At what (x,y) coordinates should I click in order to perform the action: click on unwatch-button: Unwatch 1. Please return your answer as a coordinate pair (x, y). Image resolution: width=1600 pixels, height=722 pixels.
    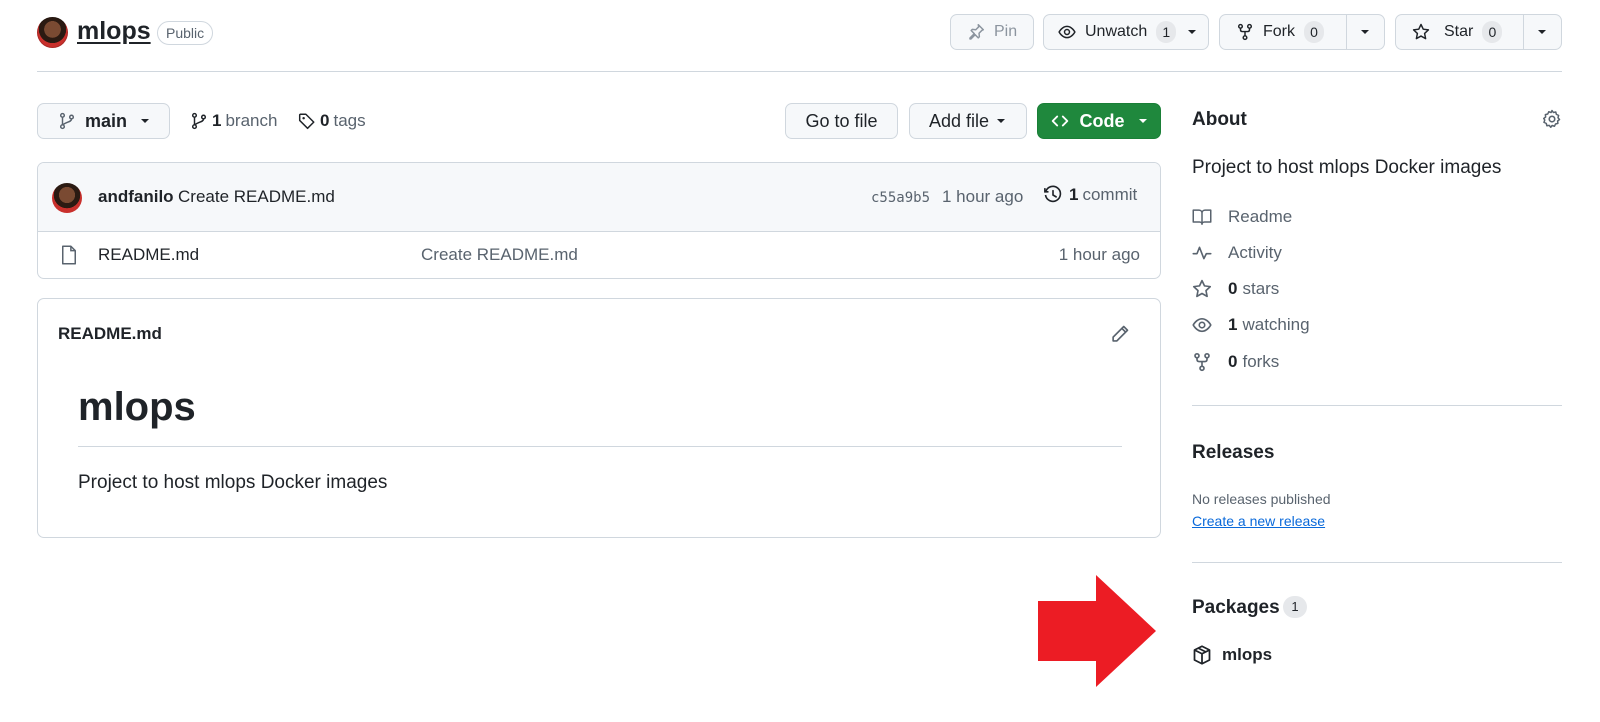
    Looking at the image, I should click on (1126, 32).